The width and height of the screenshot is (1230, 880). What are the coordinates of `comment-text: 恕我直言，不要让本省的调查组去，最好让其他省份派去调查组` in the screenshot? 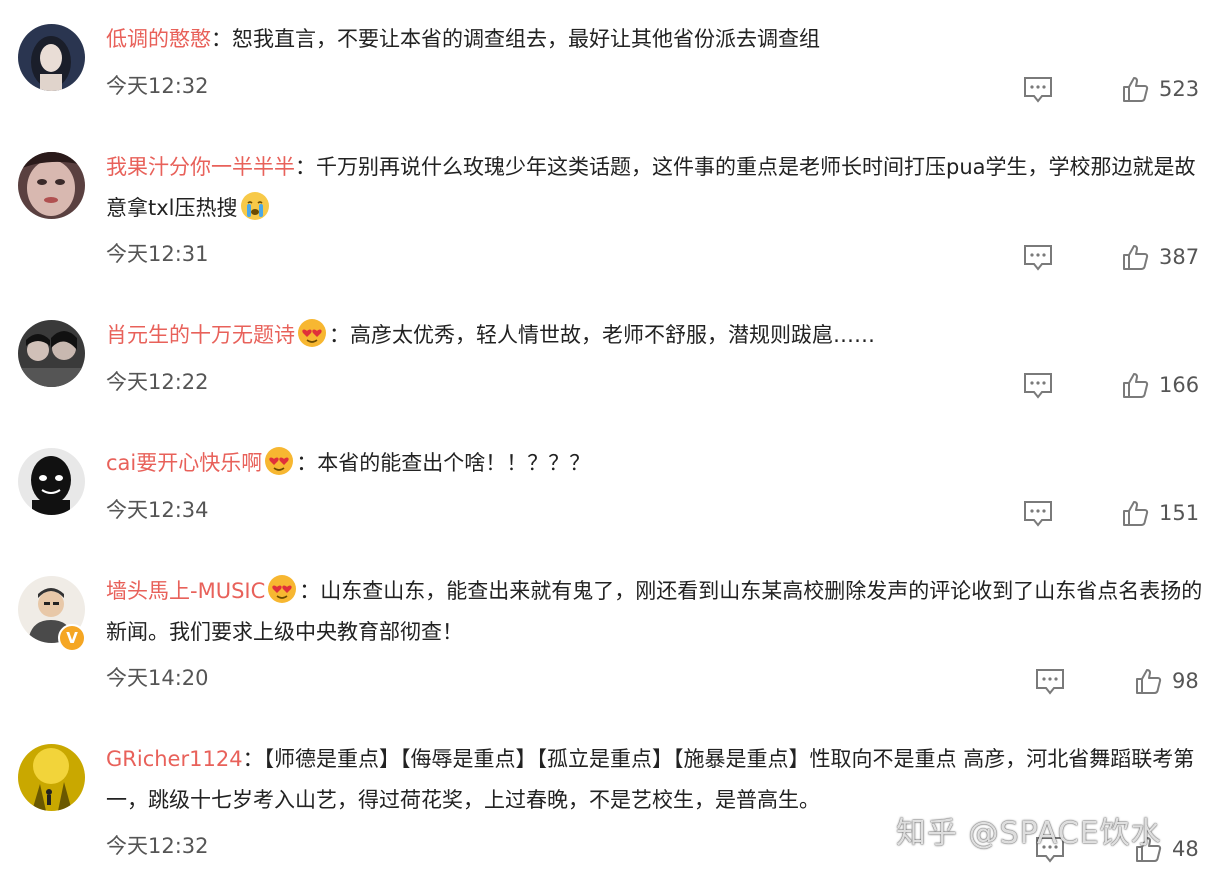 It's located at (526, 39).